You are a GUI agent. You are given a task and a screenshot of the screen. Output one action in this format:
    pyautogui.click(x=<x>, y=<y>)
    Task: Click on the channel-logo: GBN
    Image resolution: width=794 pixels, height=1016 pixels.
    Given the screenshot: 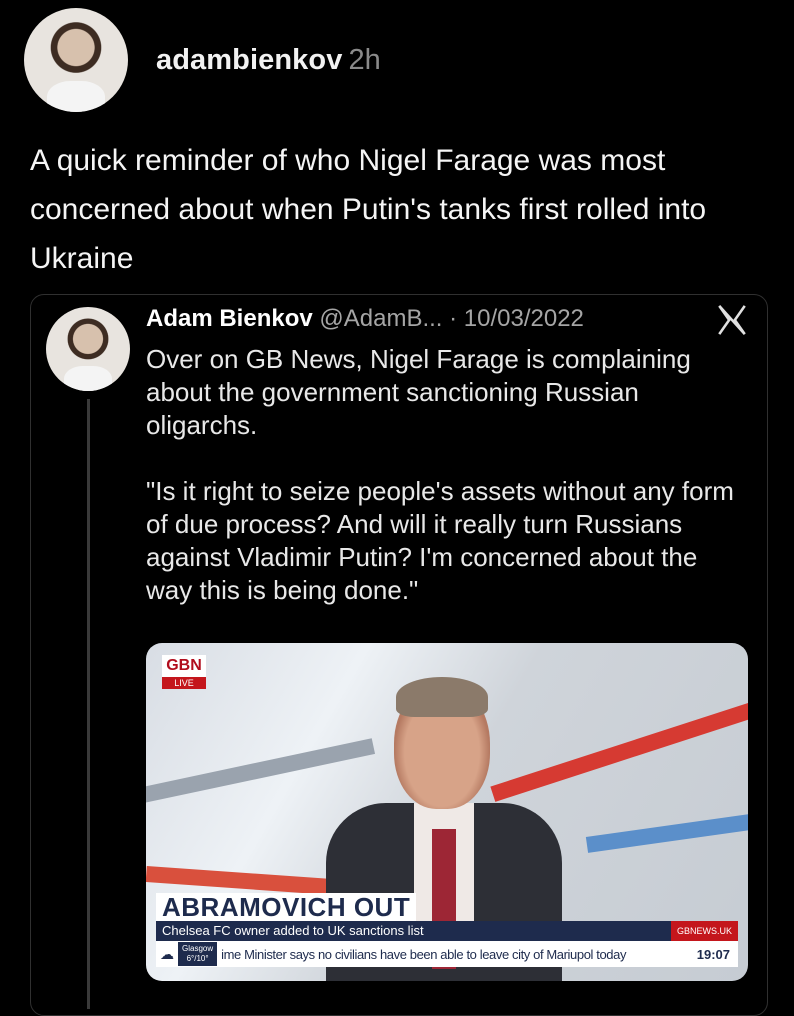 What is the action you would take?
    pyautogui.click(x=184, y=666)
    